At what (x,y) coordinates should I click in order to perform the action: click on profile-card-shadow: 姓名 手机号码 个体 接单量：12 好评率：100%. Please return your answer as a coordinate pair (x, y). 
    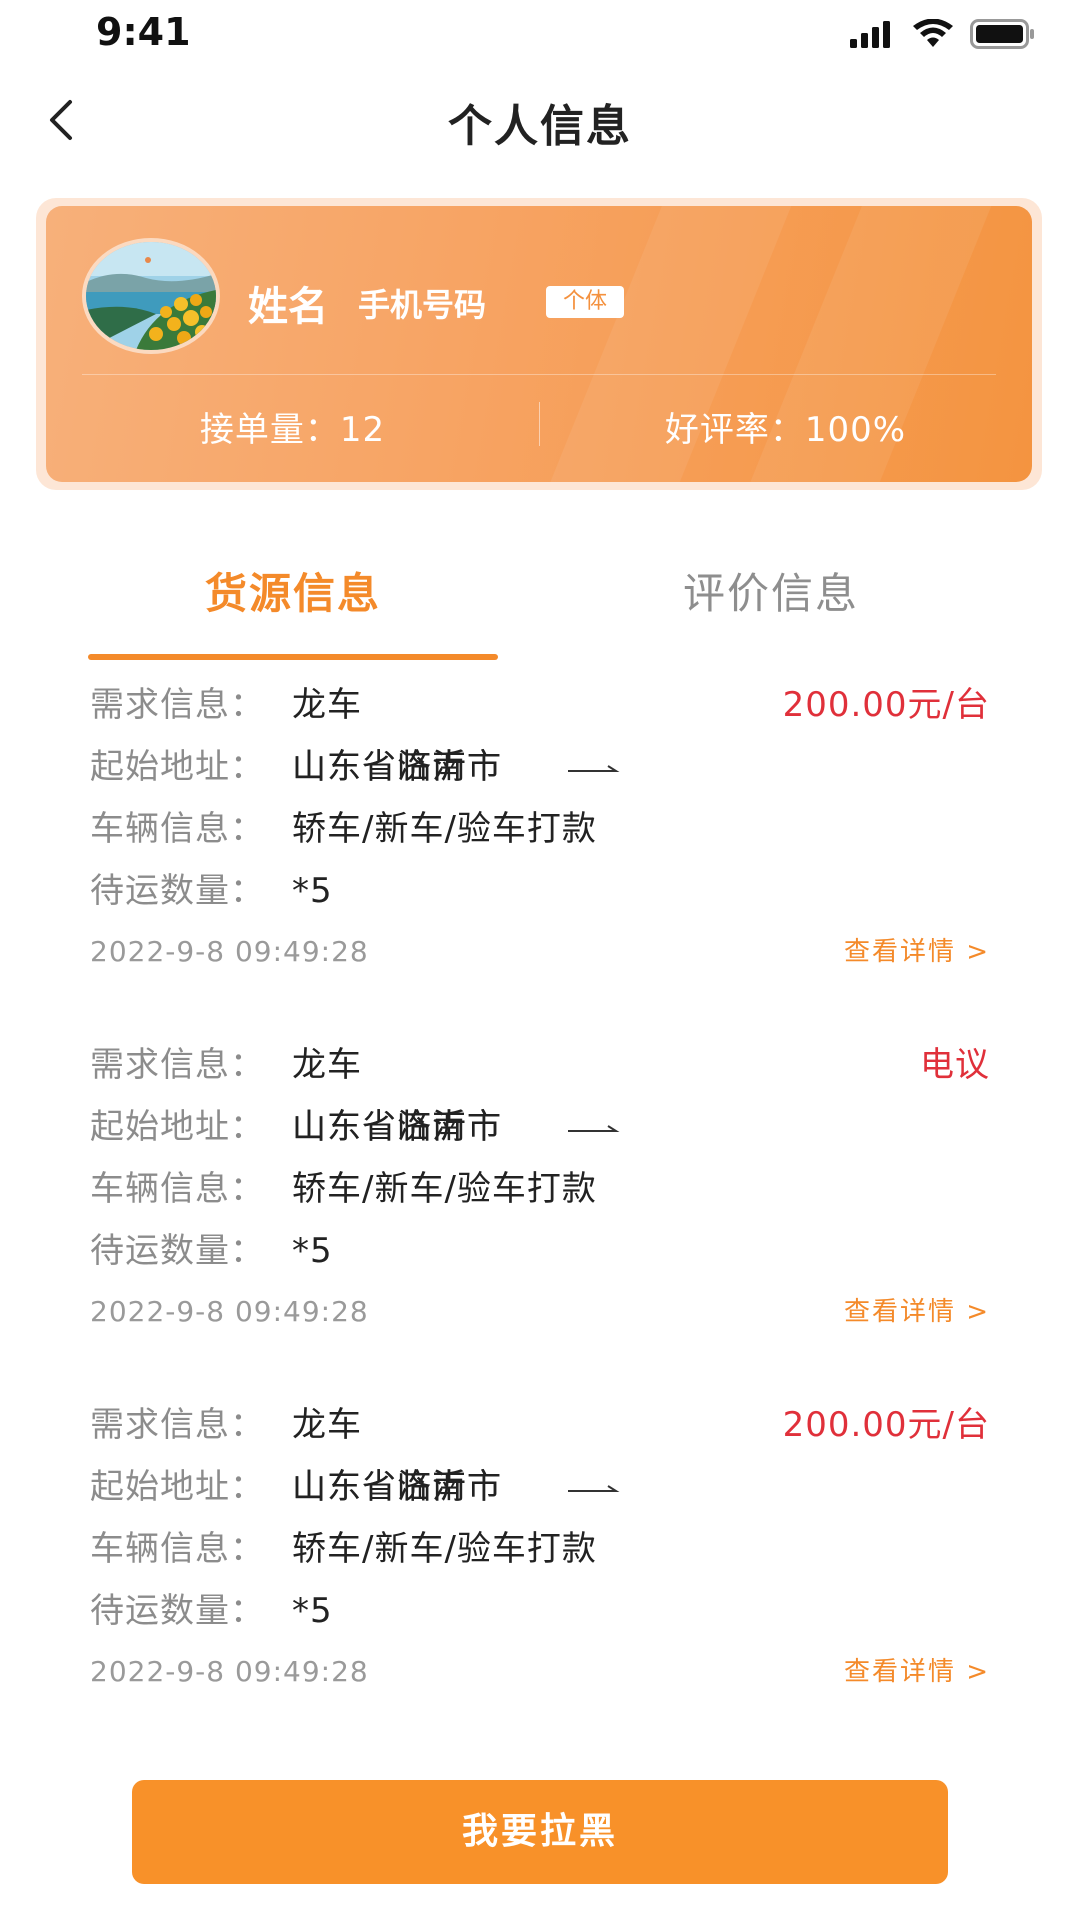
    Looking at the image, I should click on (539, 344).